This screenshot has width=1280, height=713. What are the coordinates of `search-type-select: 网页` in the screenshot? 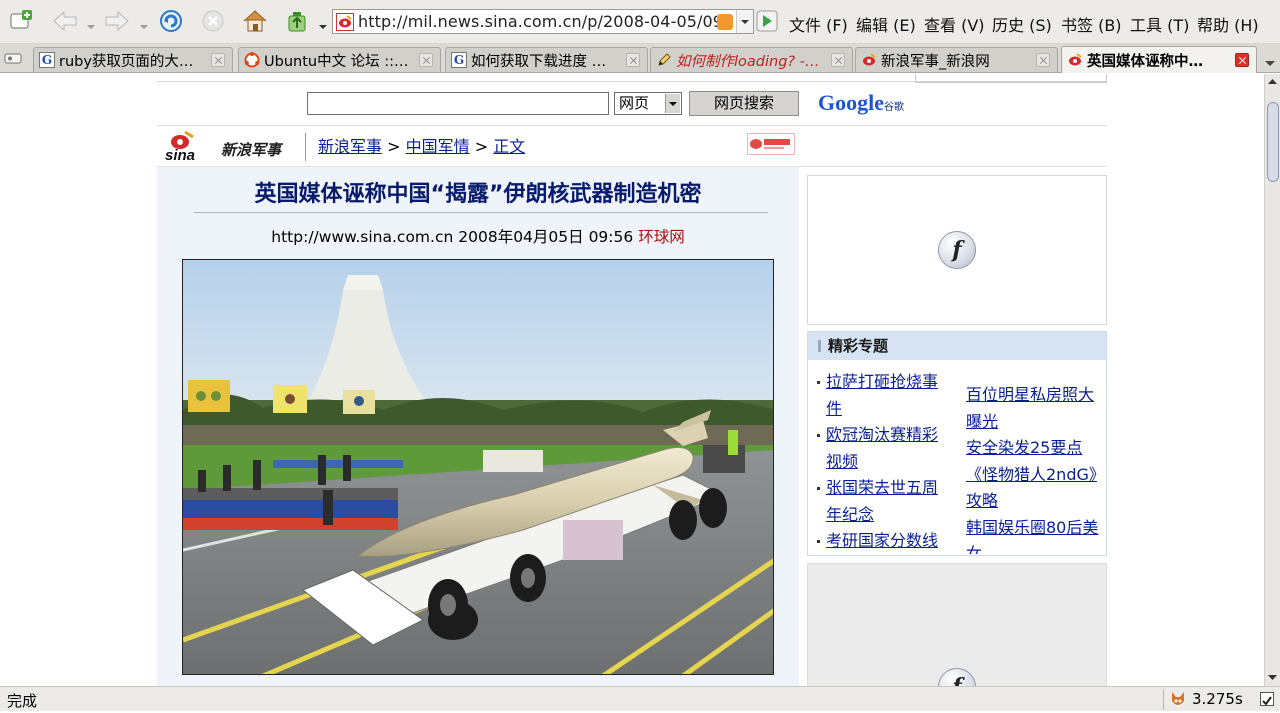 It's located at (648, 103).